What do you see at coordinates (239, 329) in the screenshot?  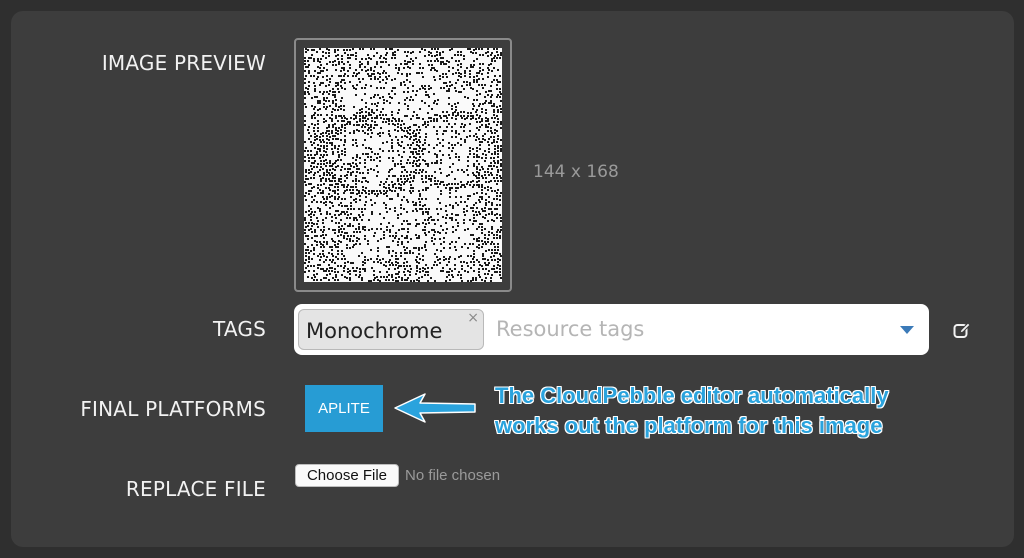 I see `tags-label: TAGS` at bounding box center [239, 329].